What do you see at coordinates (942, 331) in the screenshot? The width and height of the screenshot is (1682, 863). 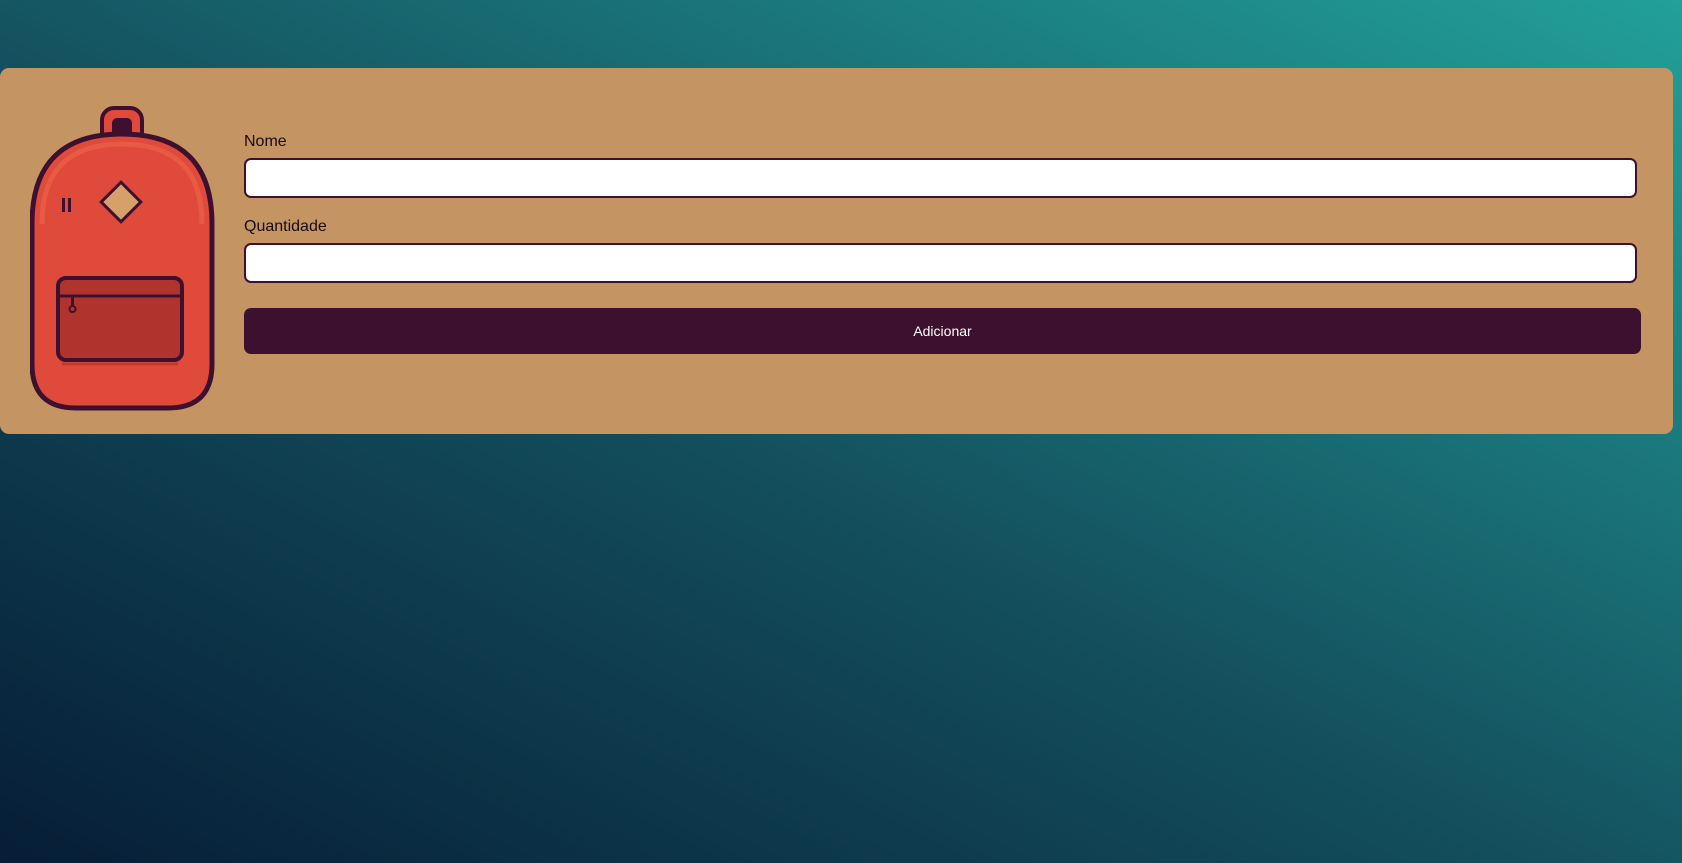 I see `adicionar-button: Adicionar` at bounding box center [942, 331].